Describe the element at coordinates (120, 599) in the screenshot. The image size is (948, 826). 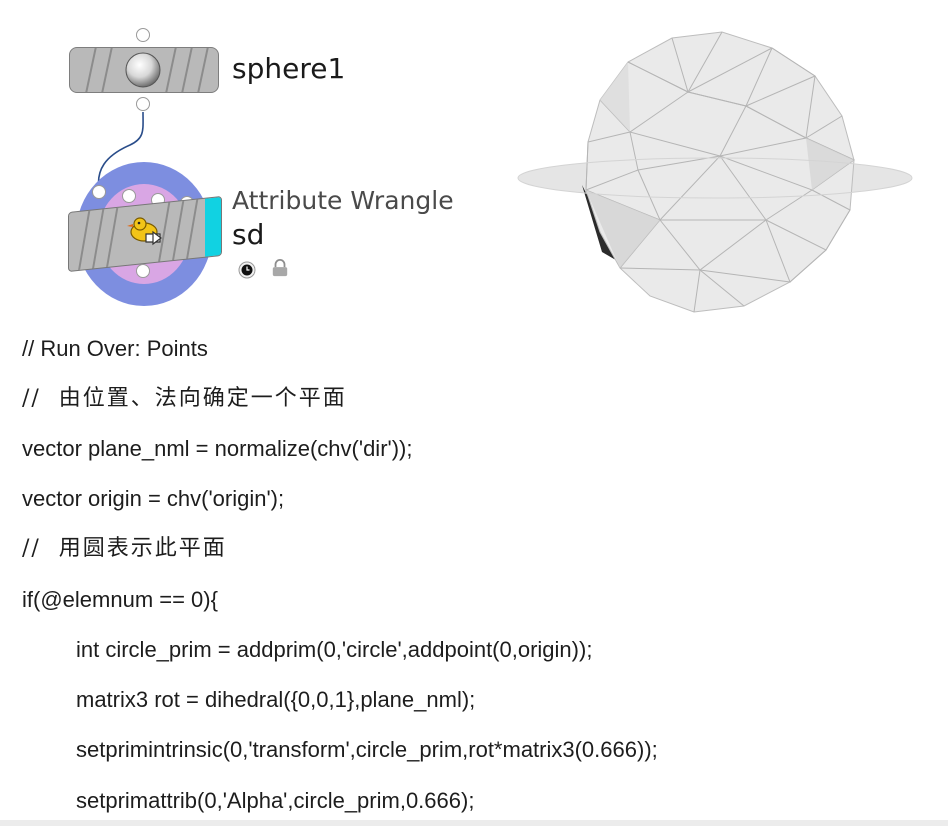
I see `code-line-6: if(@elemnum == 0){` at that location.